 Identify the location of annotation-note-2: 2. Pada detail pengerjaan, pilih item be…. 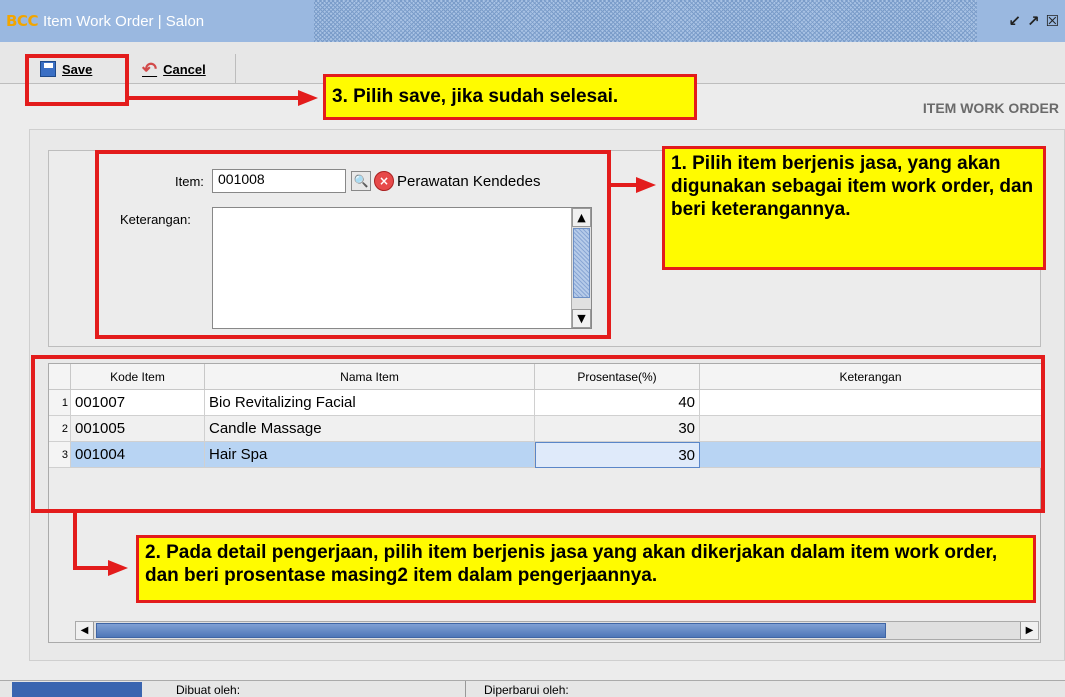
(586, 569).